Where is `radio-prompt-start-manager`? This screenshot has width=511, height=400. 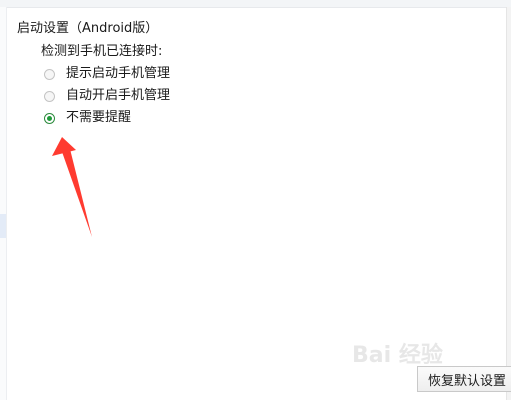 radio-prompt-start-manager is located at coordinates (49, 74).